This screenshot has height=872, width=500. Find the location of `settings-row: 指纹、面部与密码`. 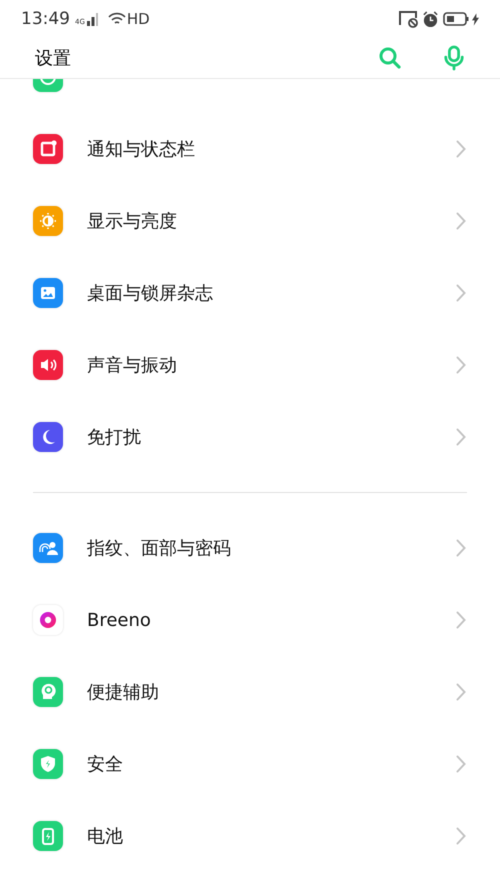

settings-row: 指纹、面部与密码 is located at coordinates (250, 548).